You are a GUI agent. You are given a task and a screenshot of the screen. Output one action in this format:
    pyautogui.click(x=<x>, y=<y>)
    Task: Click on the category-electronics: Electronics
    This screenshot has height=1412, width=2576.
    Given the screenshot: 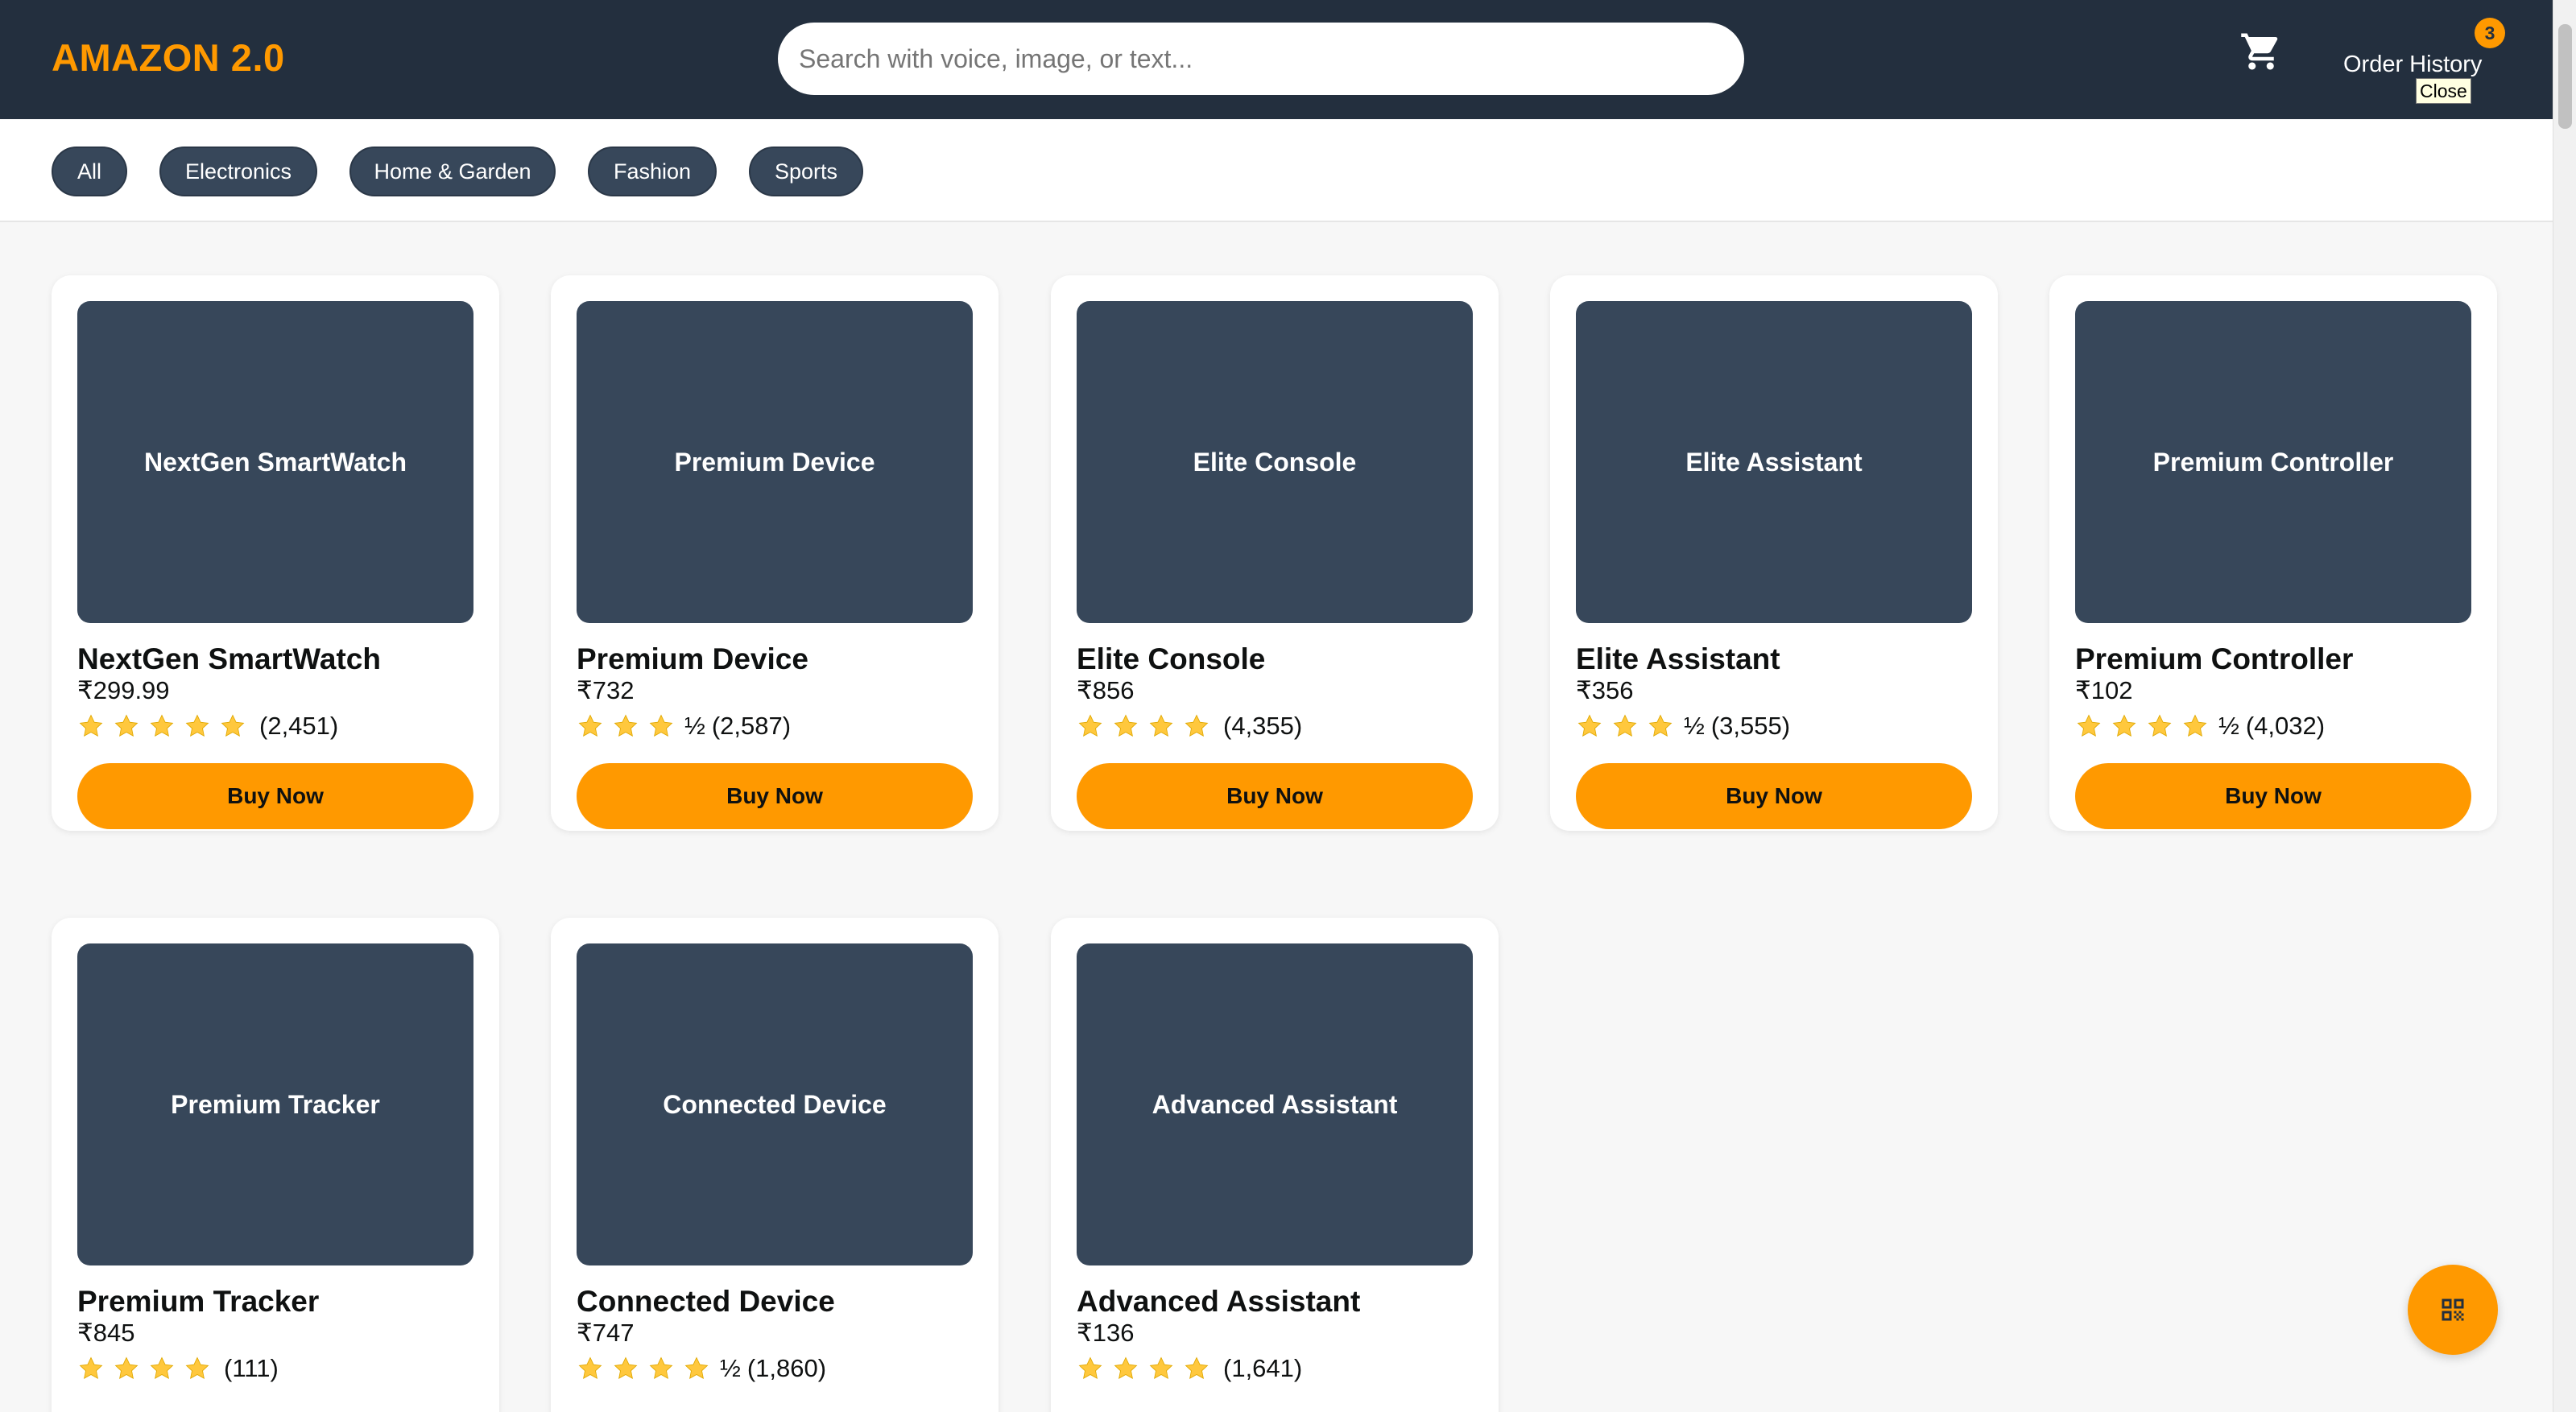 What is the action you would take?
    pyautogui.click(x=238, y=171)
    